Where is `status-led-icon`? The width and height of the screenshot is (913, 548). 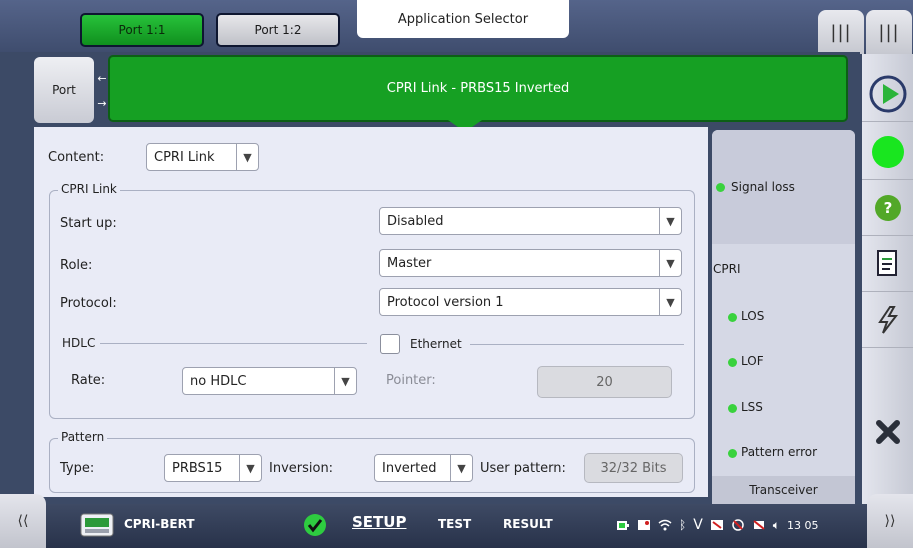
status-led-icon is located at coordinates (887, 151).